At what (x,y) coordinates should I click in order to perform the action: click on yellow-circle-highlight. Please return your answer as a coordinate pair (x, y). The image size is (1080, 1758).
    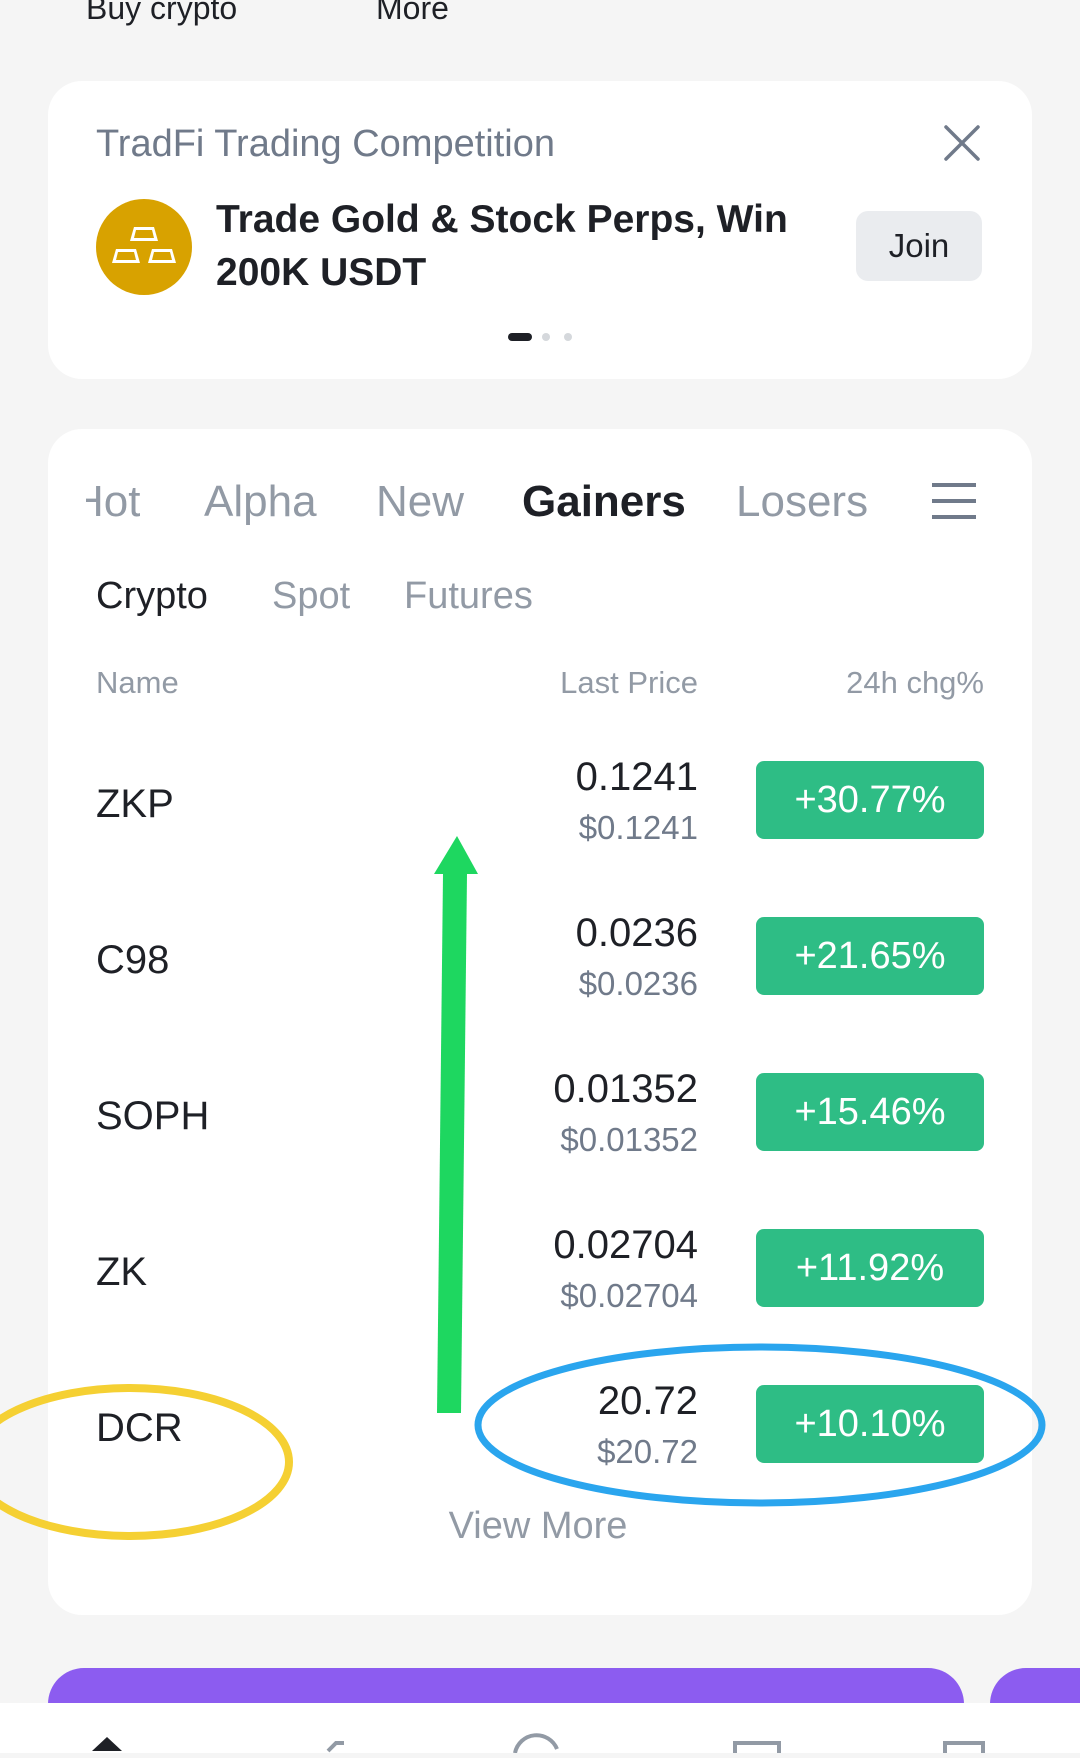
    Looking at the image, I should click on (146, 1462).